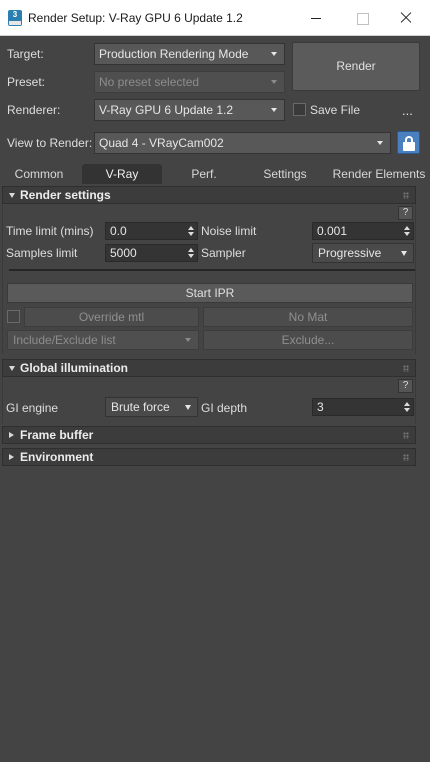  Describe the element at coordinates (408, 142) in the screenshot. I see `lock-view-button` at that location.